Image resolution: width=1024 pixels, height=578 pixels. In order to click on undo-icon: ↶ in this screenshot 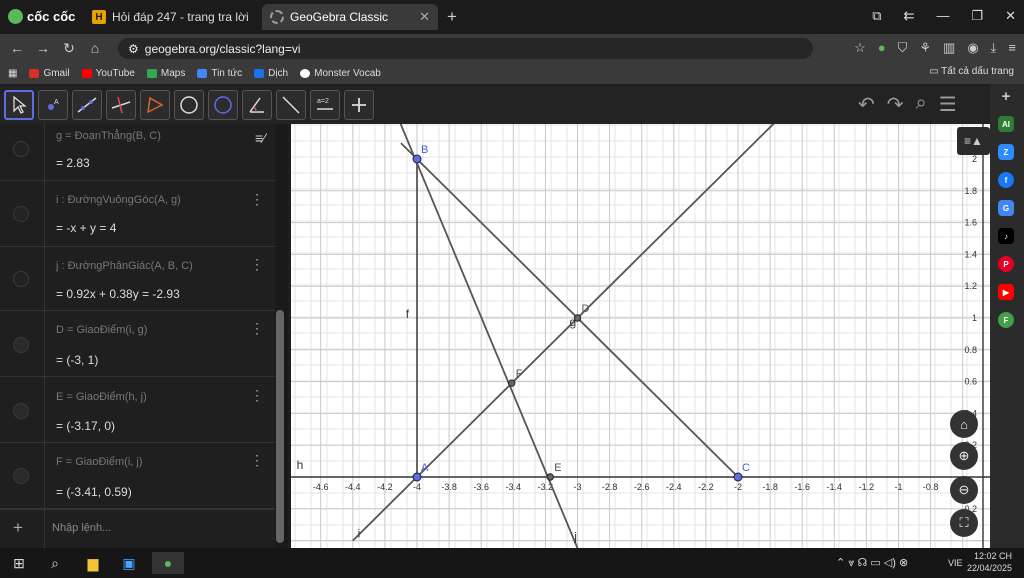, I will do `click(866, 104)`.